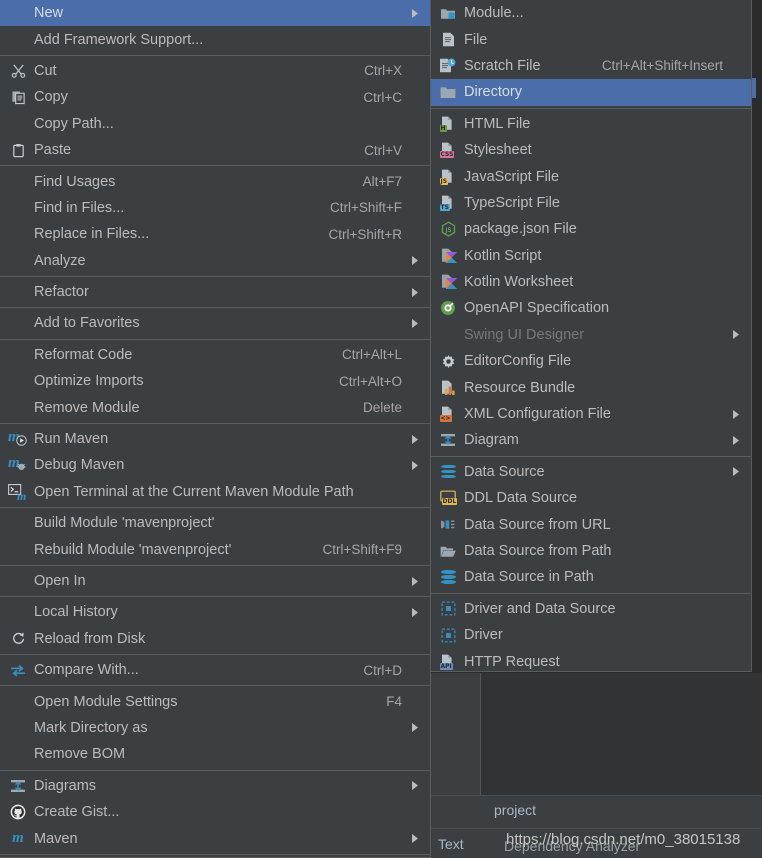 Image resolution: width=762 pixels, height=858 pixels. I want to click on menu-item-copy: Copy Ctrl+C, so click(215, 97).